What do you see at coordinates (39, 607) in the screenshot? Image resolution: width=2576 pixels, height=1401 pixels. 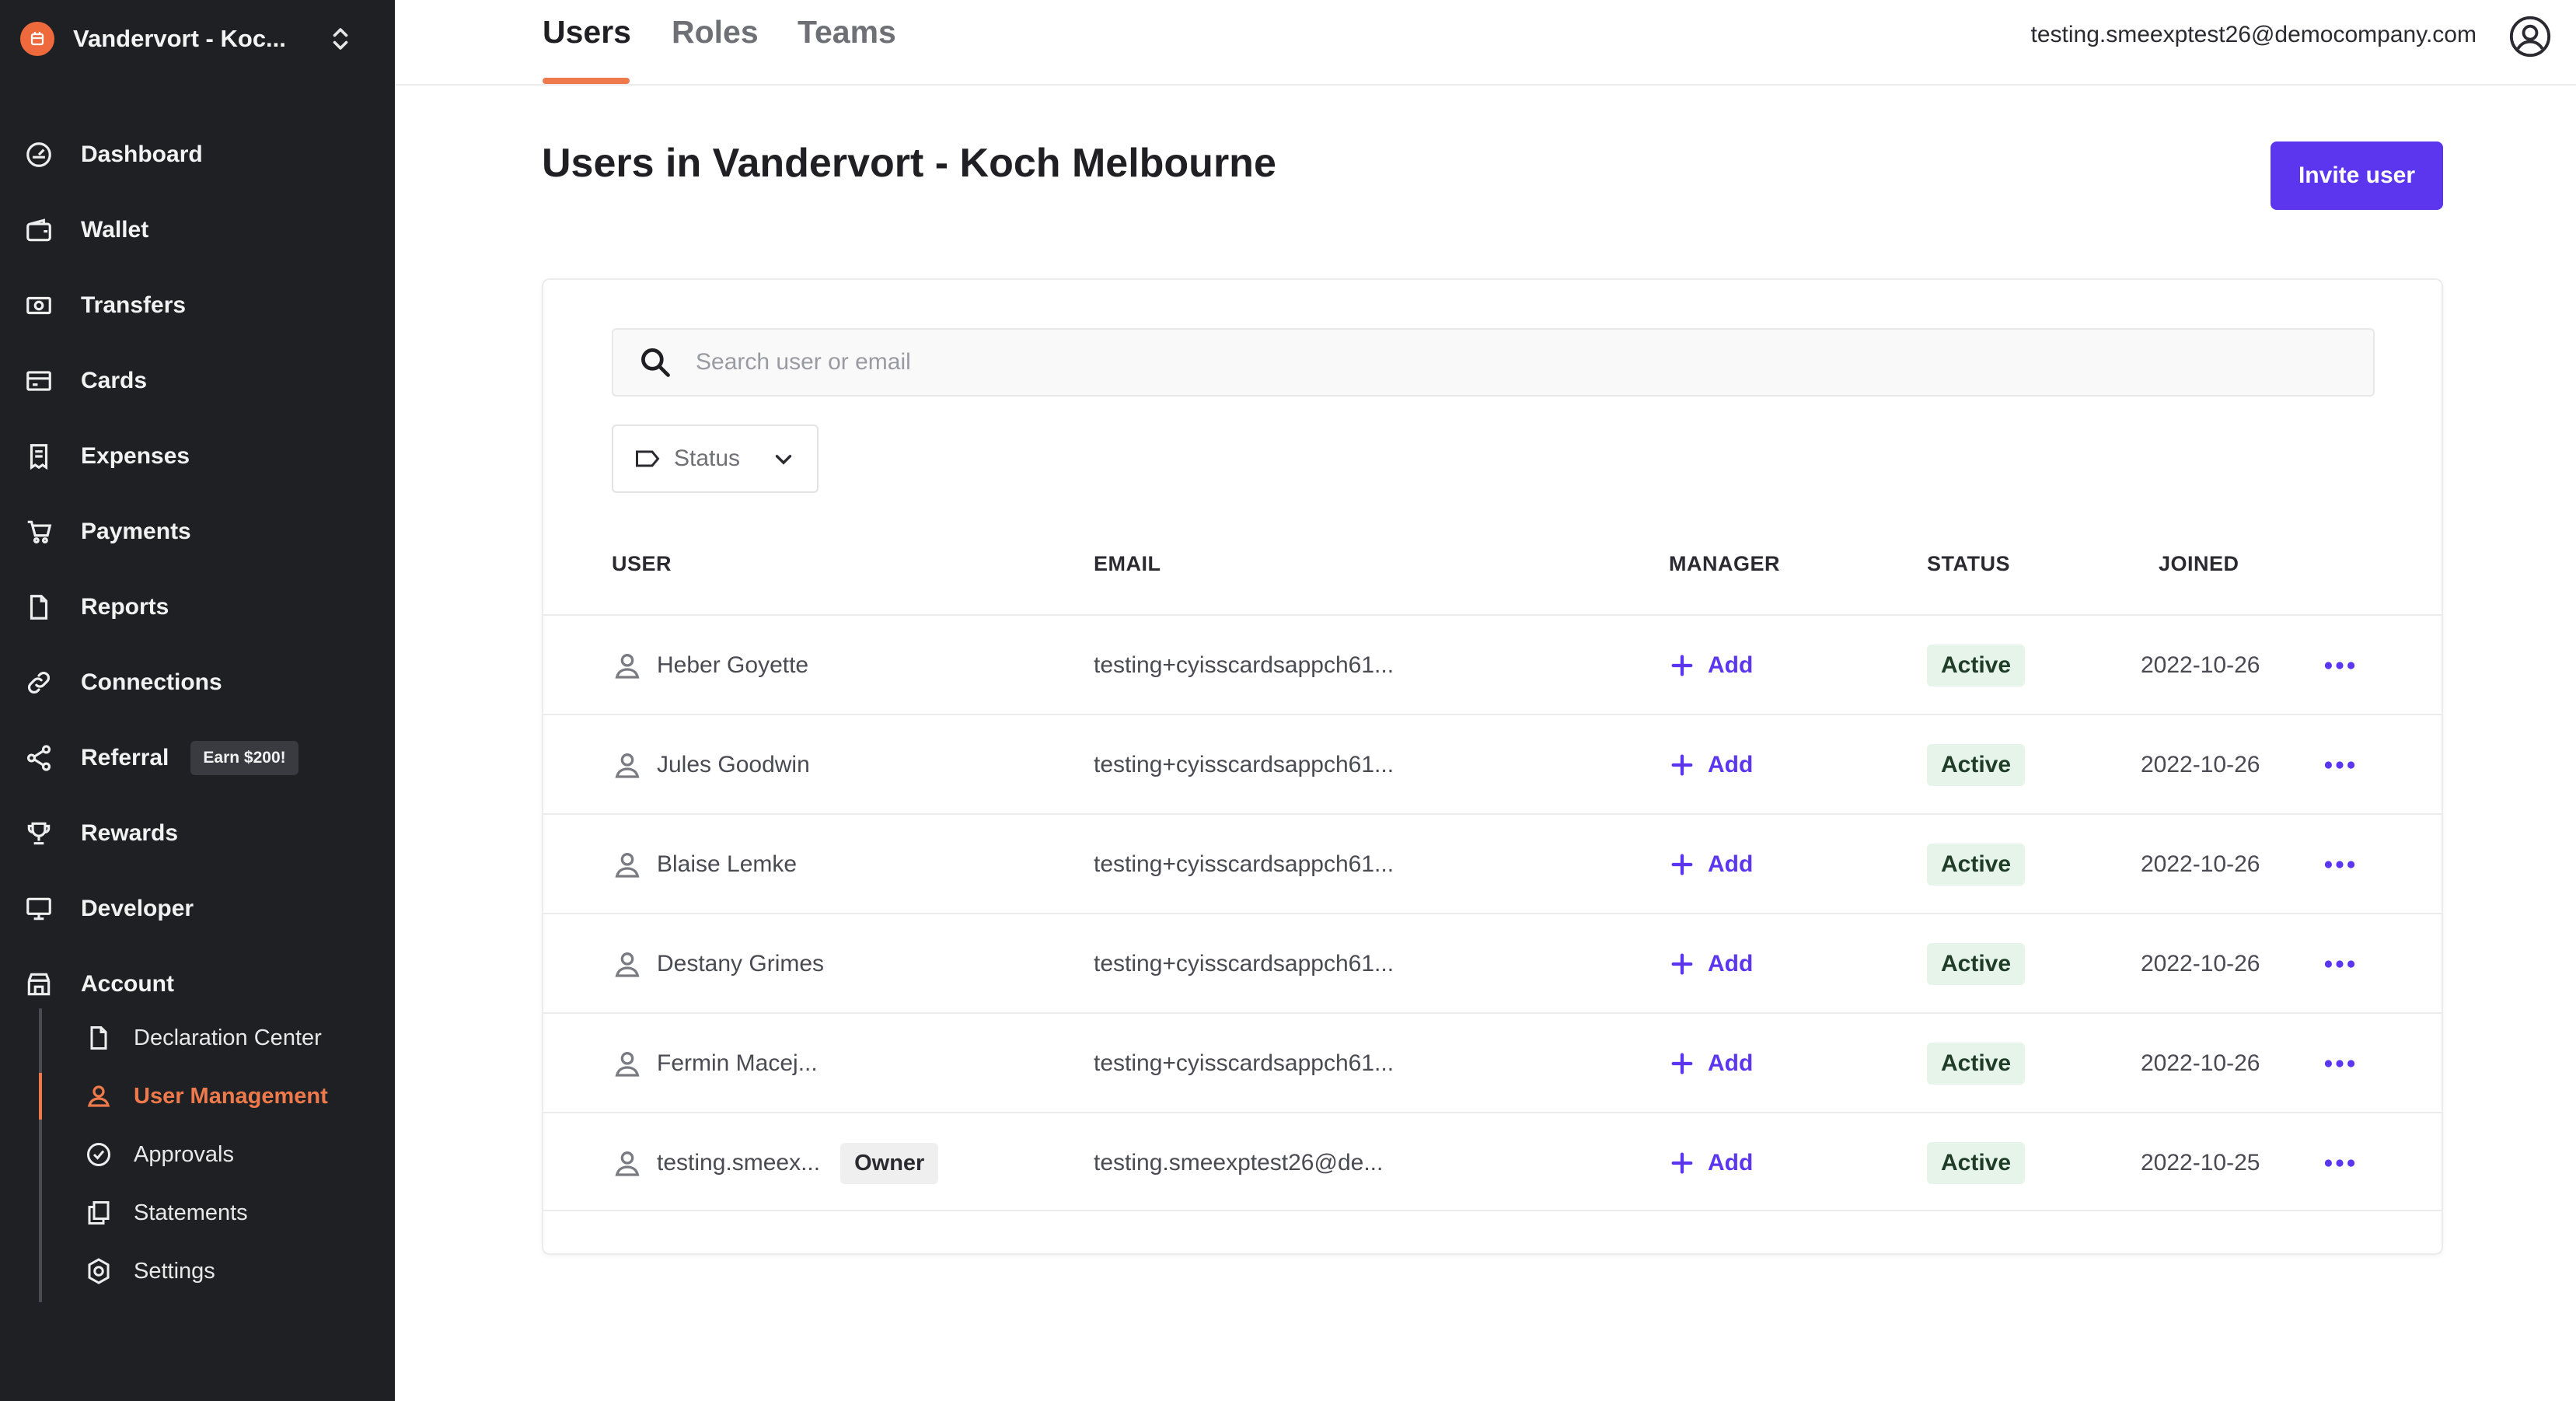 I see `reports-icon` at bounding box center [39, 607].